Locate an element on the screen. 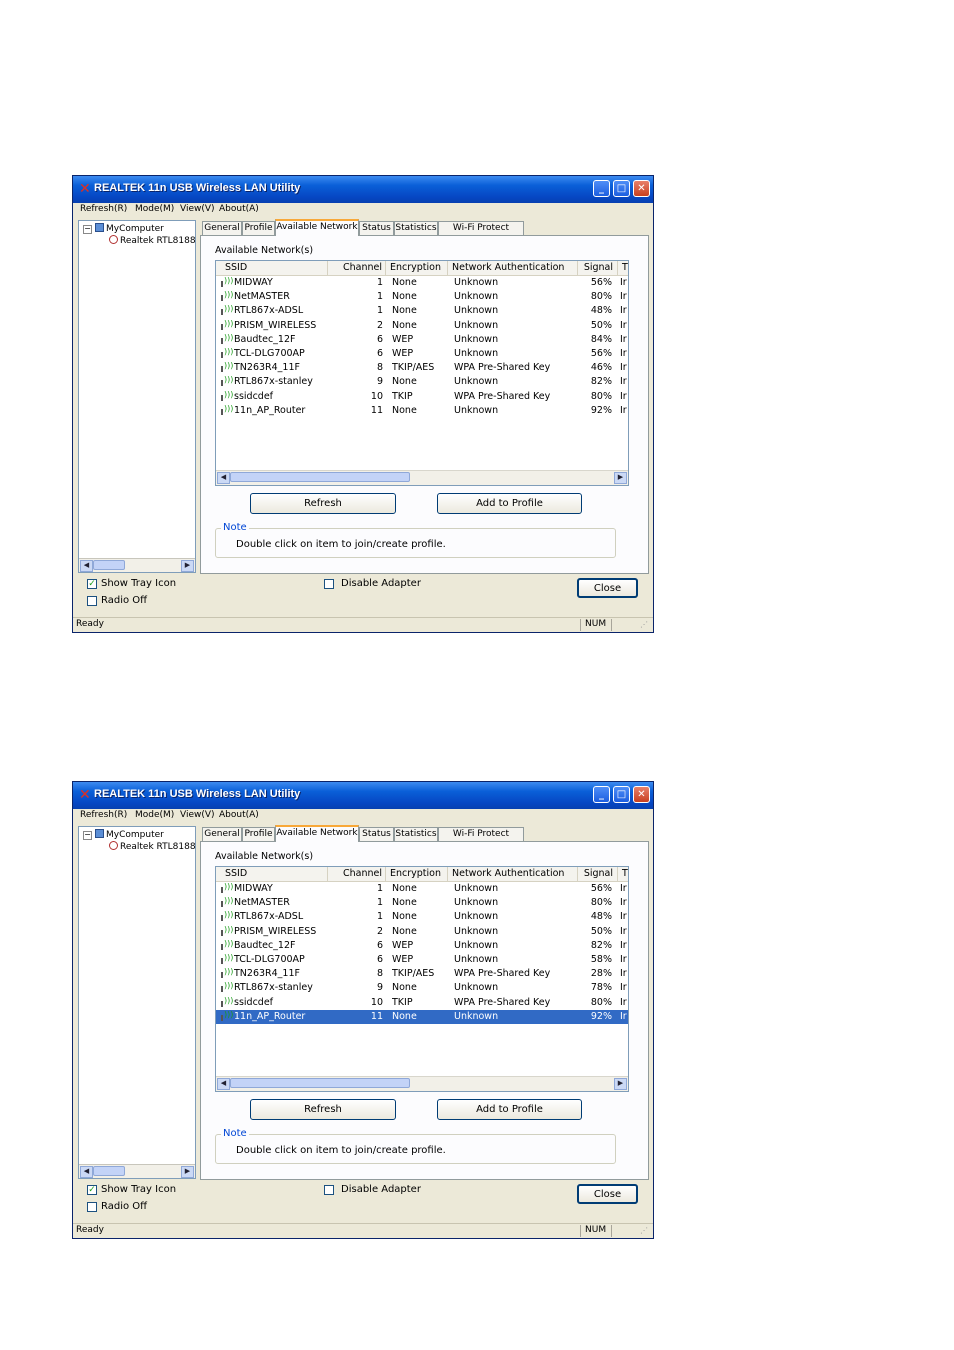 The image size is (954, 1350). network-row: ))) TCL-DLG700AP 6 WEP Unknown 56% Ir is located at coordinates (422, 354).